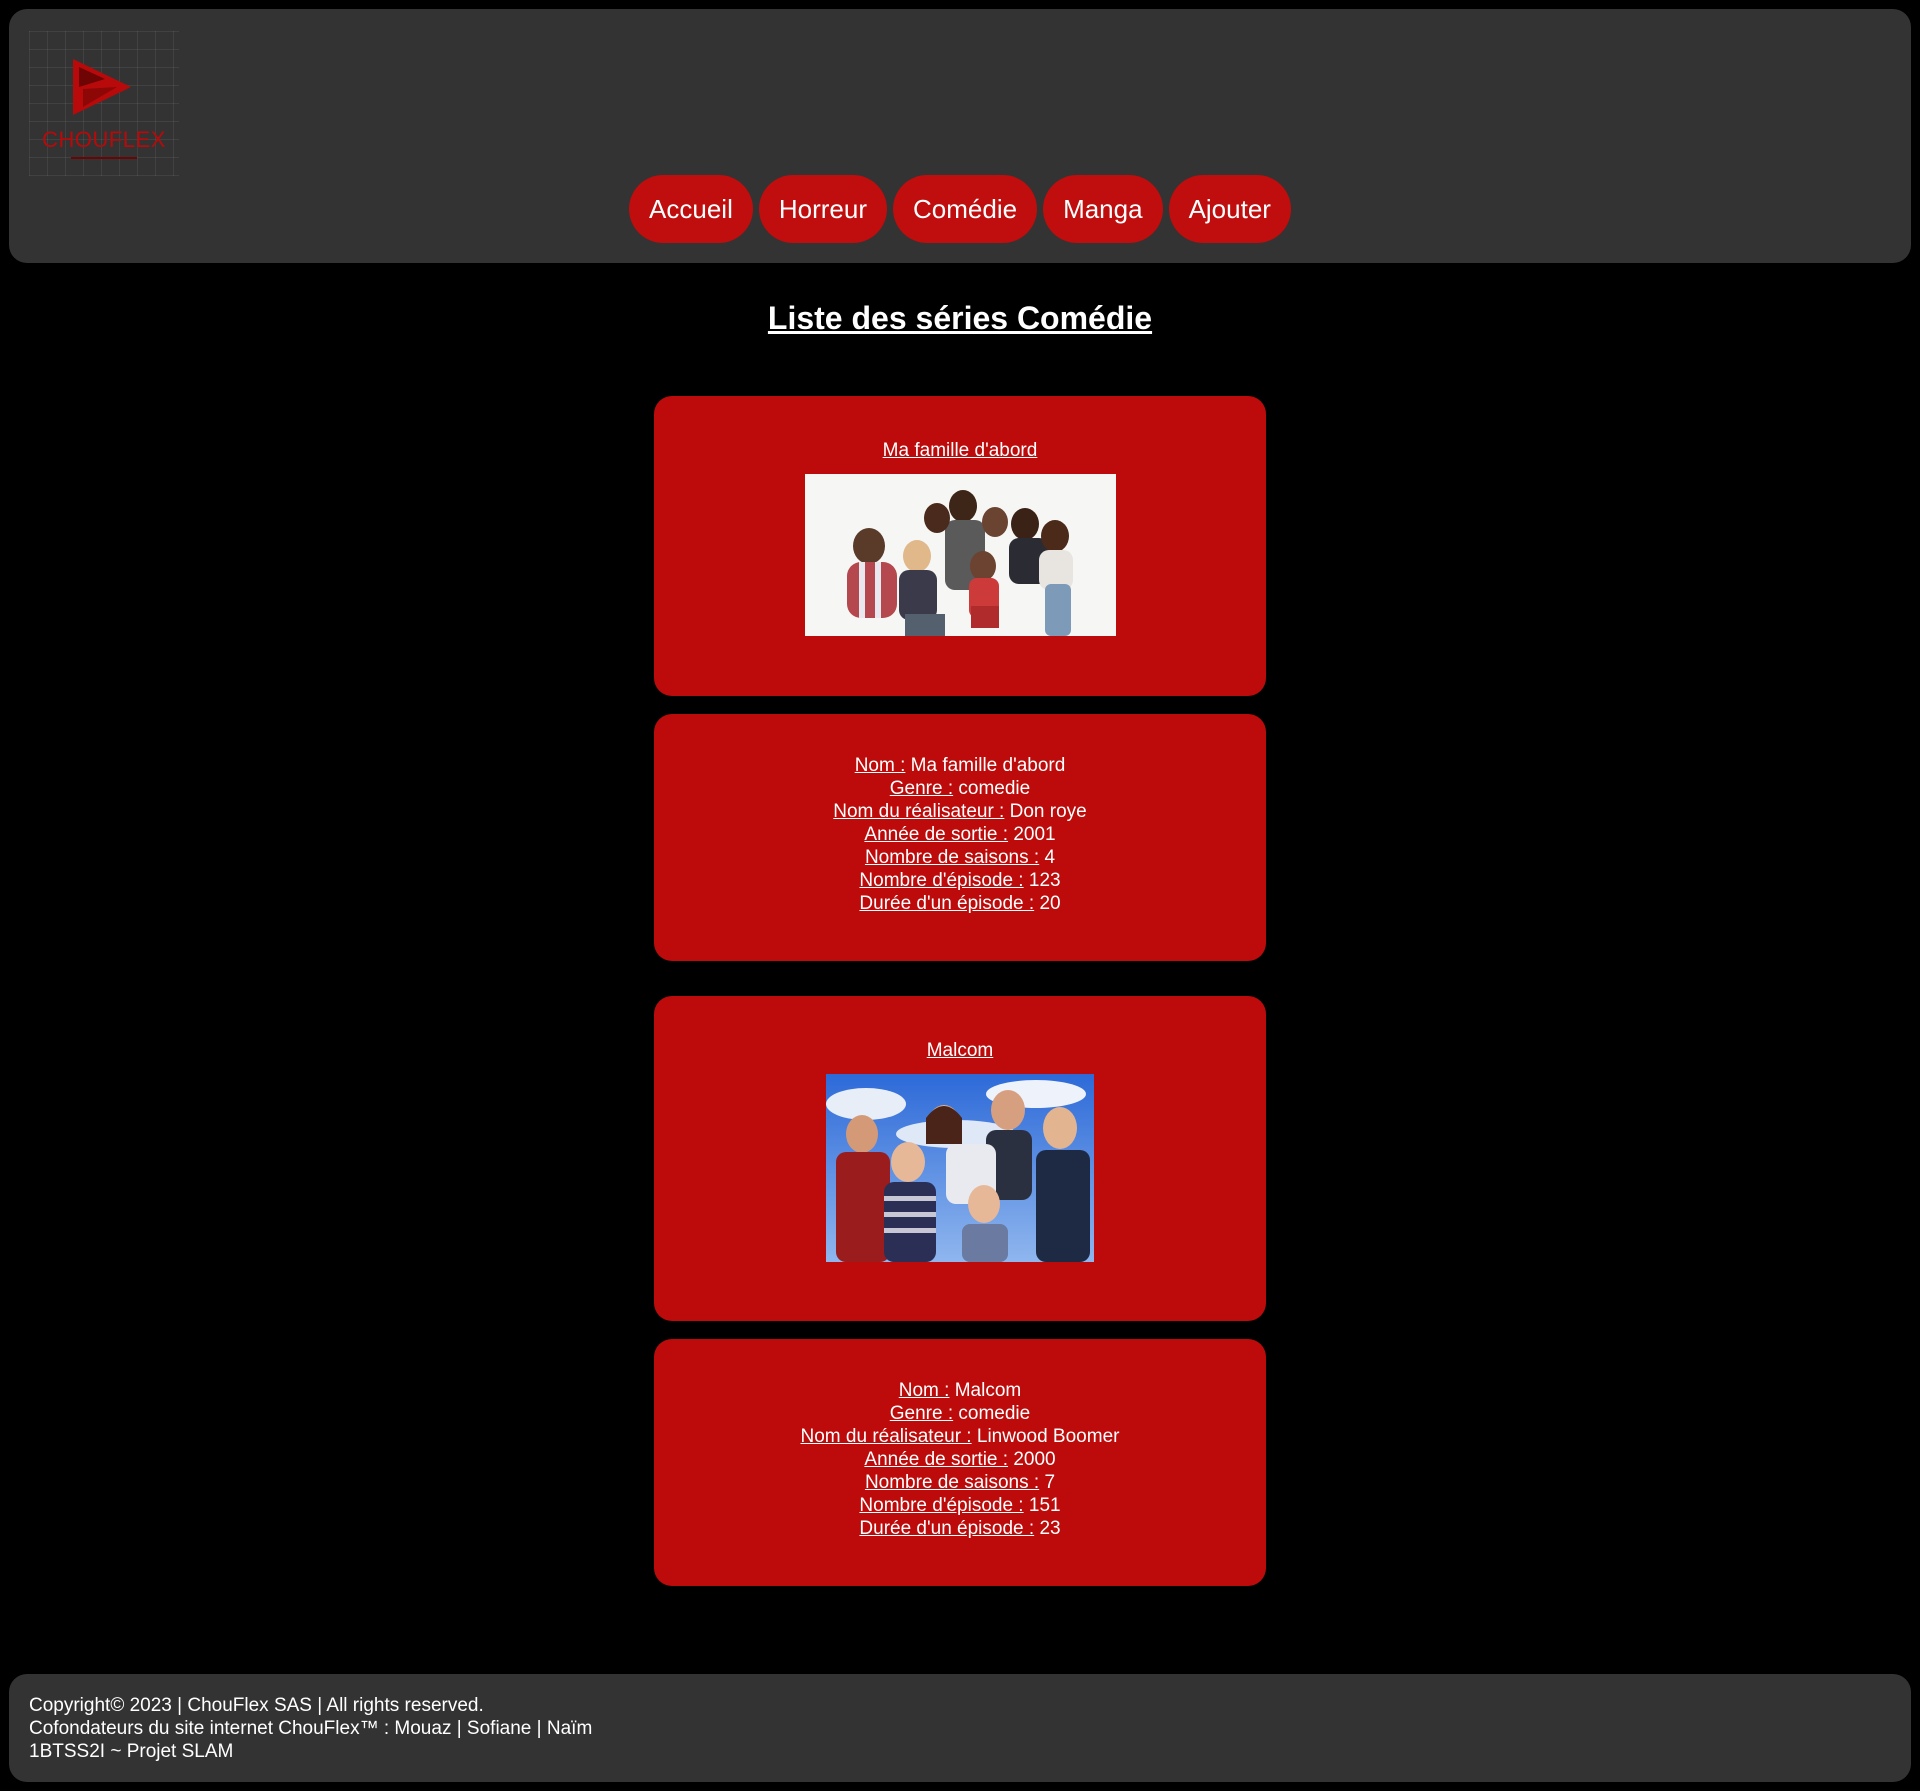 The image size is (1920, 1791). I want to click on chouflex-logo: CHOUFLEX, so click(104, 103).